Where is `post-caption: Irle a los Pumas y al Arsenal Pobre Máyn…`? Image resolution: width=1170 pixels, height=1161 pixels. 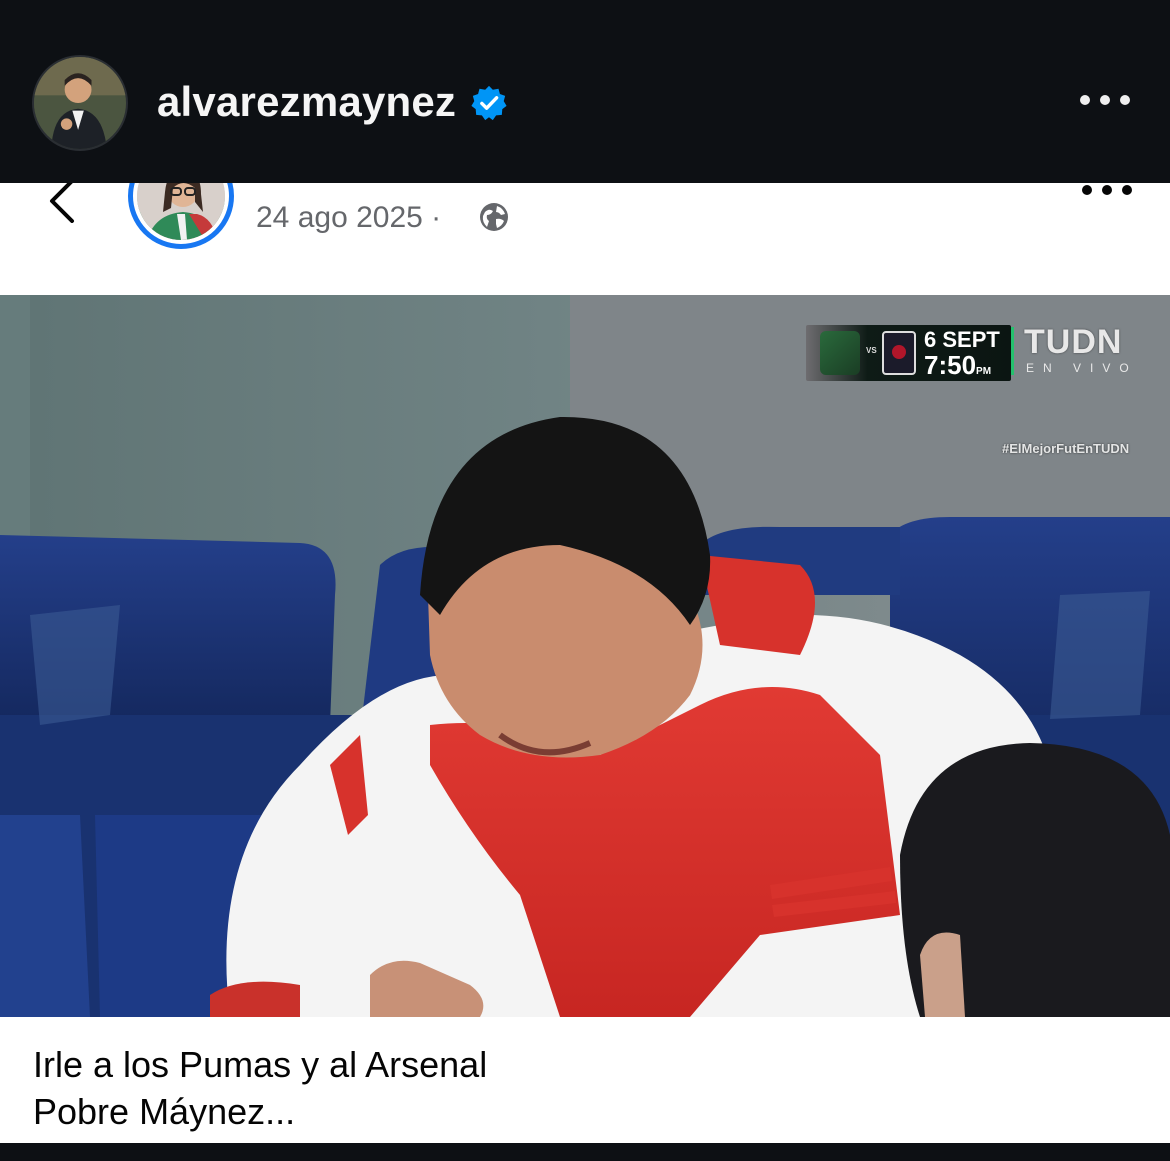 post-caption: Irle a los Pumas y al Arsenal Pobre Máyn… is located at coordinates (260, 1088).